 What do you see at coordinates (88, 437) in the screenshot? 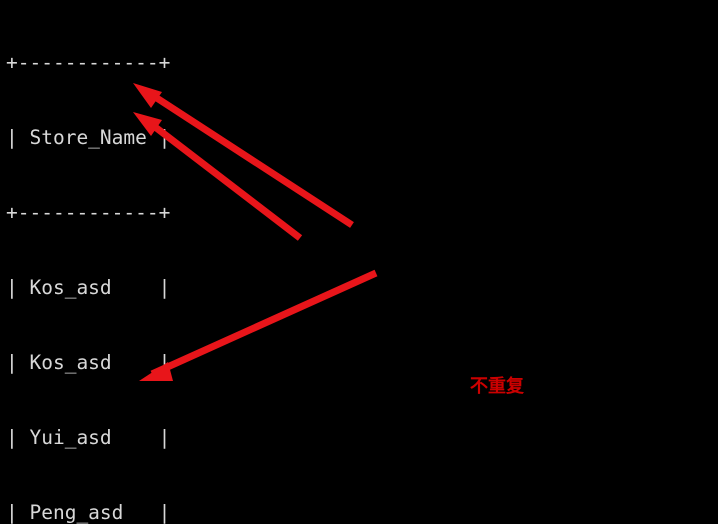
I see `table-row: | Yui_asd |` at bounding box center [88, 437].